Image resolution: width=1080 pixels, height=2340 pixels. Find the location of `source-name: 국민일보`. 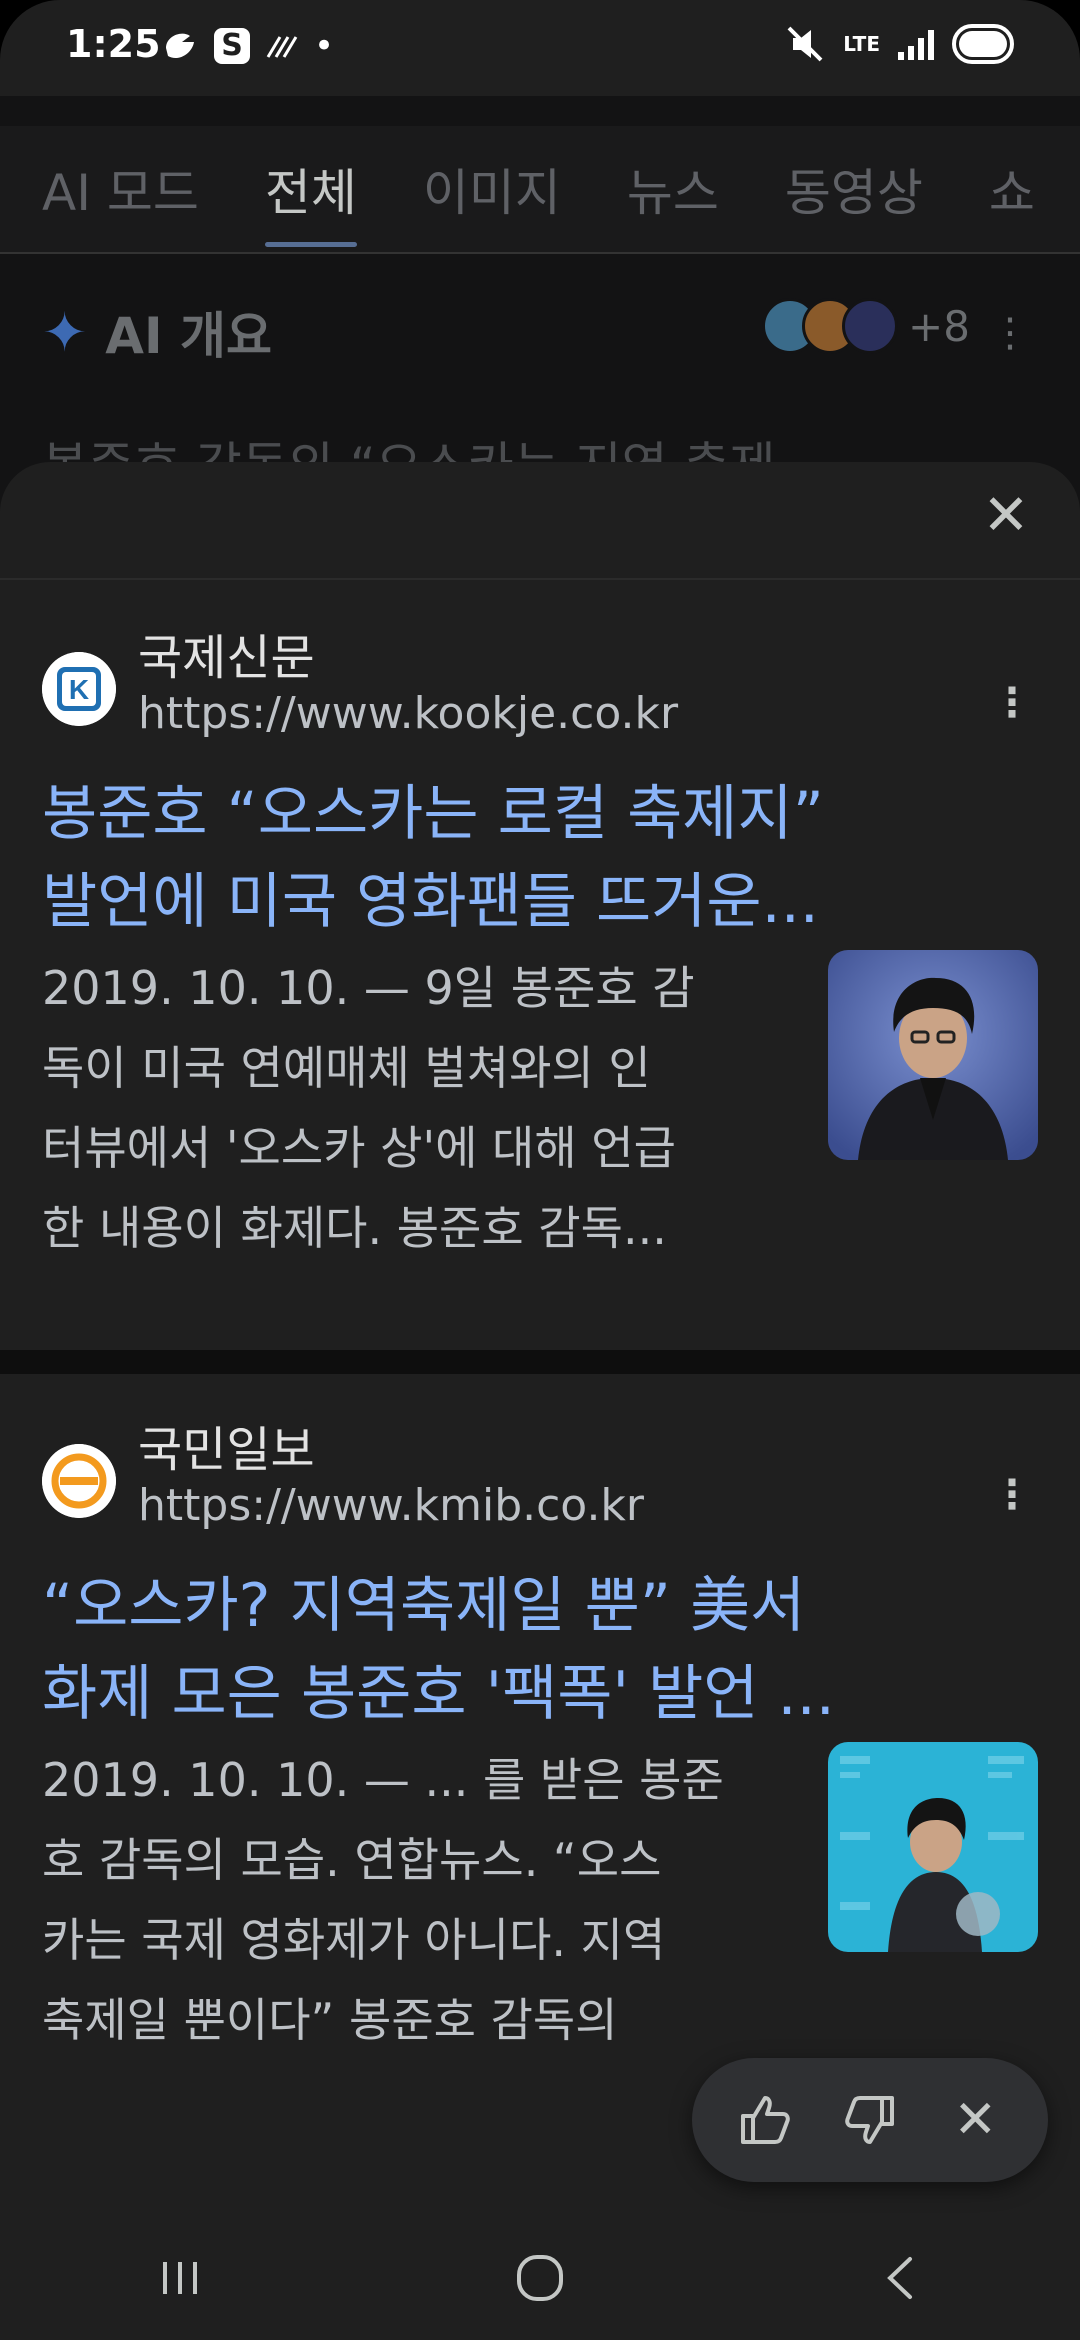

source-name: 국민일보 is located at coordinates (226, 1450).